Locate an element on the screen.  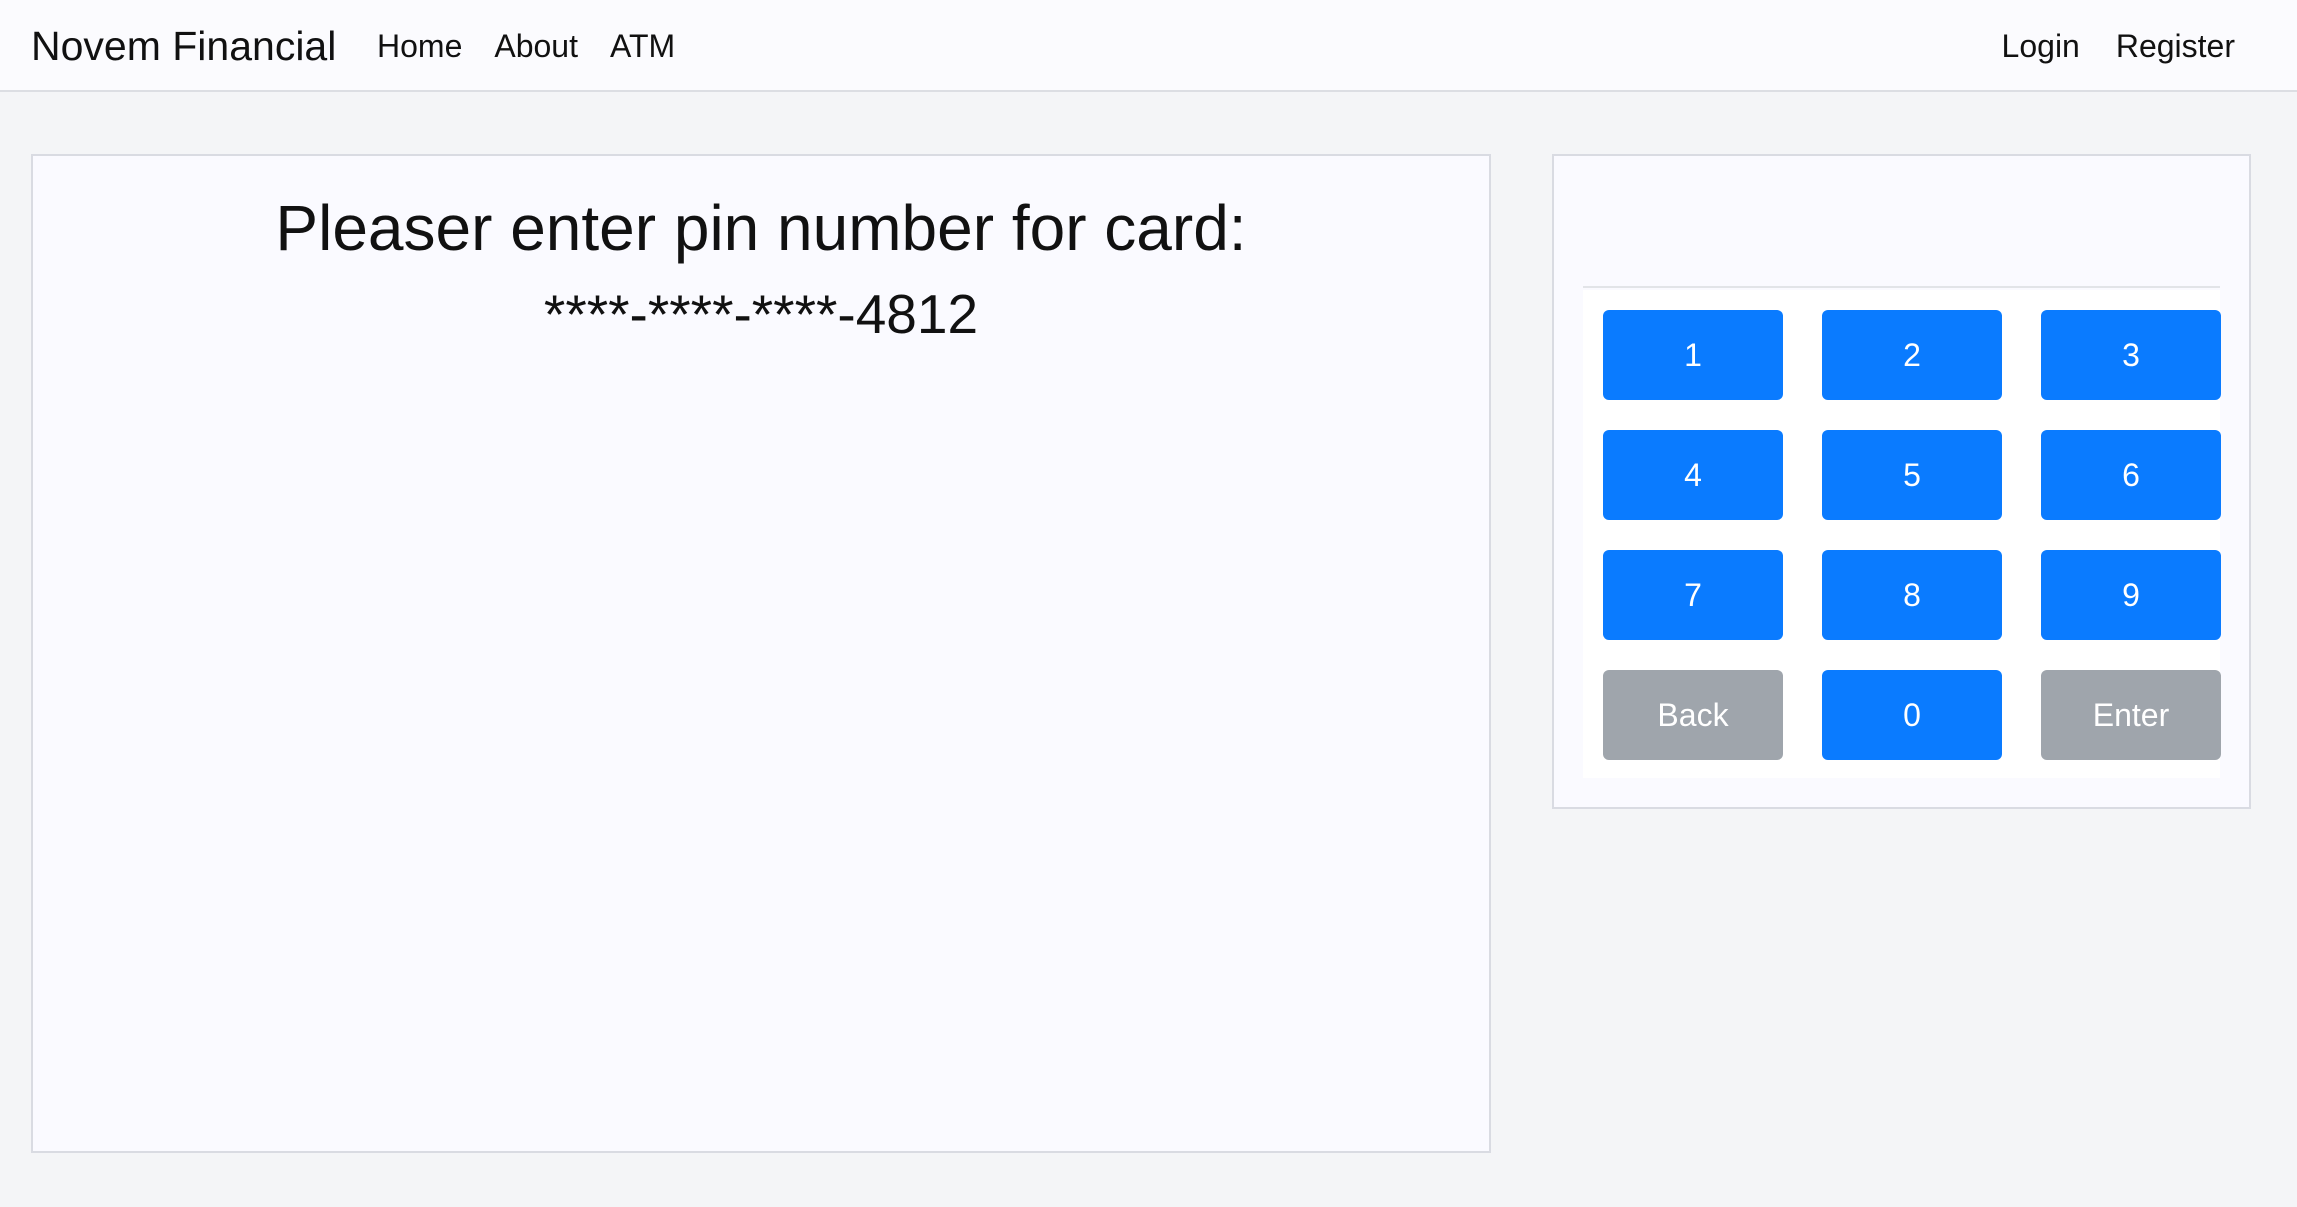
keypad-grid: 1 2 3 4 5 6 7 8 9 Back 0 Enter is located at coordinates (1902, 534).